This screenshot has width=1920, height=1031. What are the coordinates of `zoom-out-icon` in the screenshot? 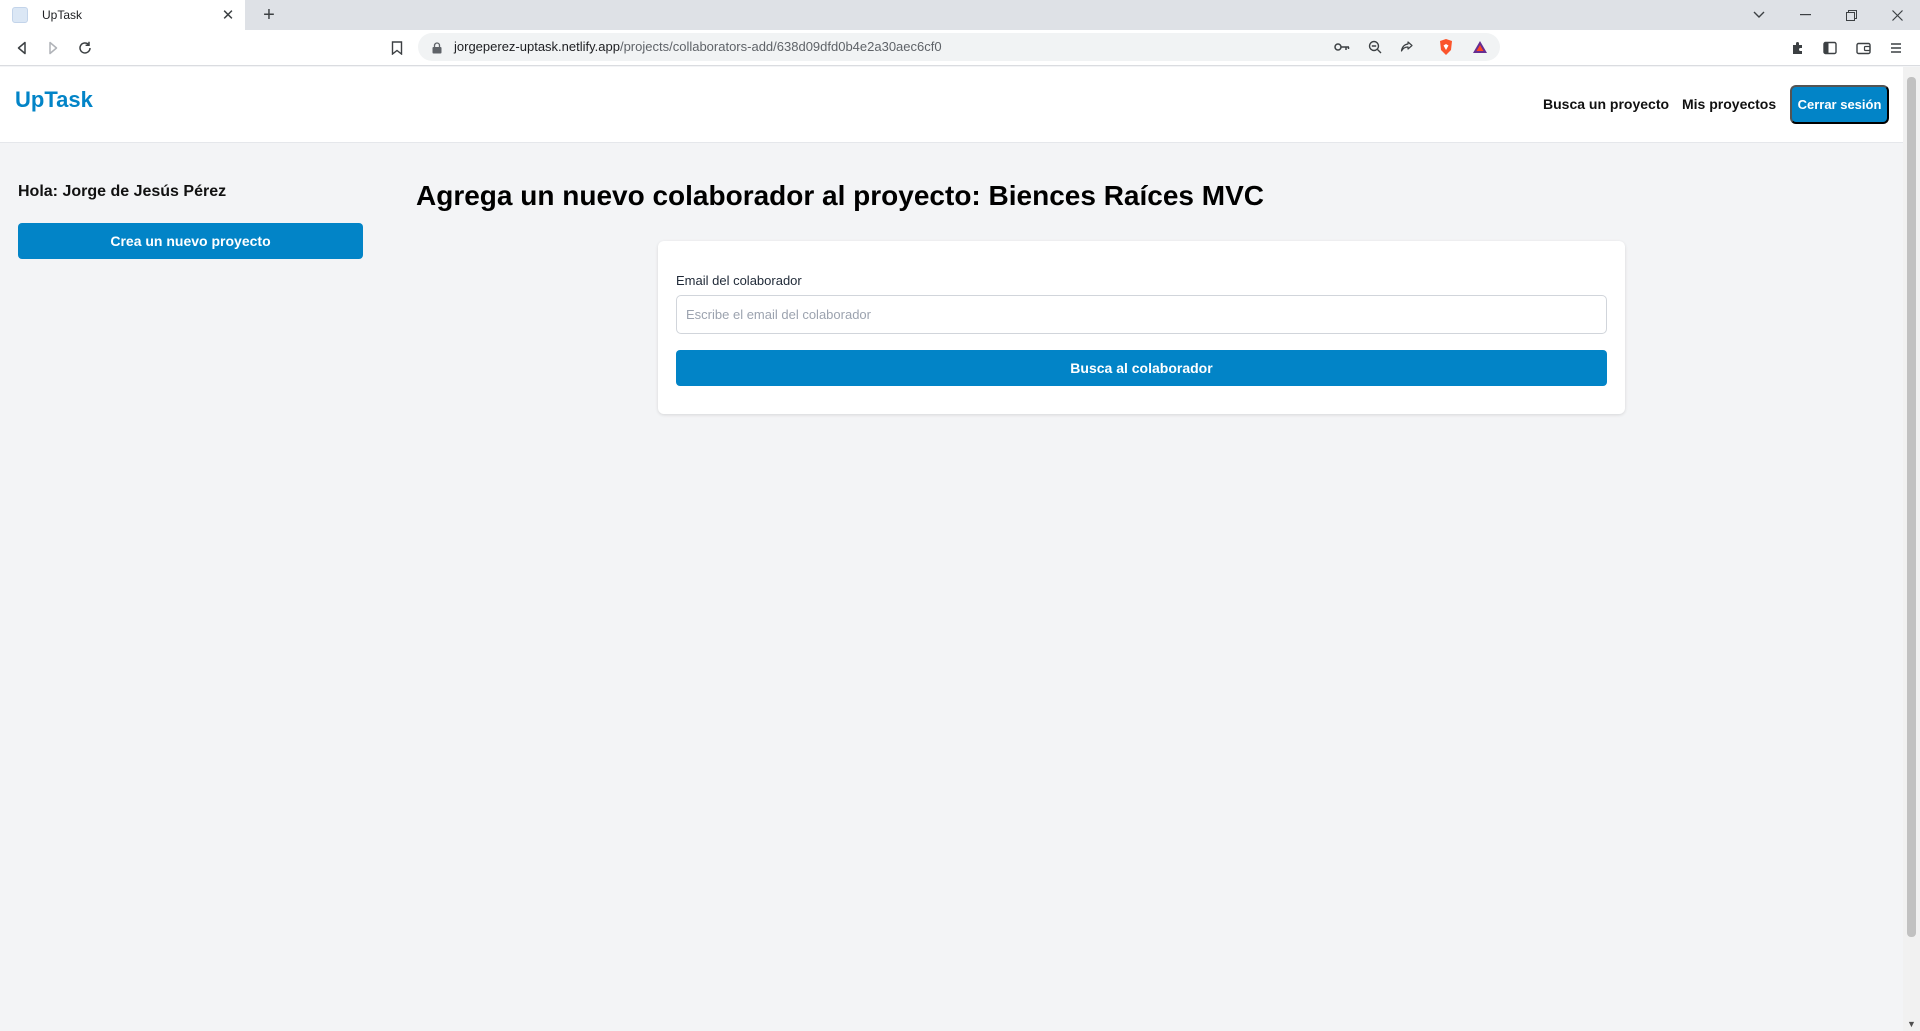 It's located at (1375, 47).